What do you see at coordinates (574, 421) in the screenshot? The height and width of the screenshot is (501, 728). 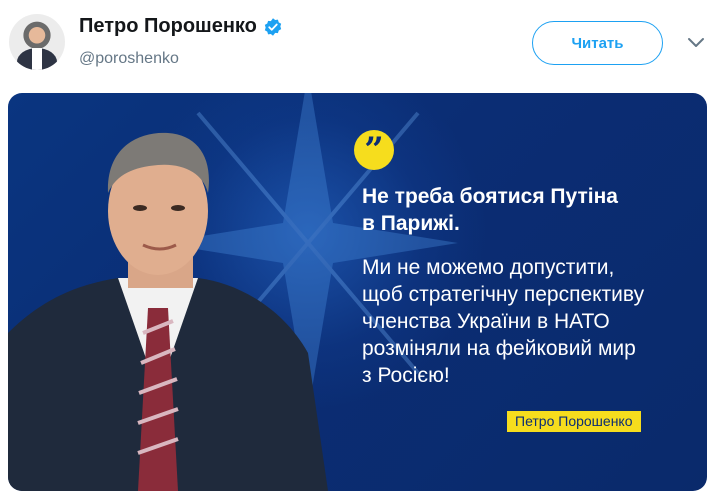 I see `author-tag: Петро Порошенко` at bounding box center [574, 421].